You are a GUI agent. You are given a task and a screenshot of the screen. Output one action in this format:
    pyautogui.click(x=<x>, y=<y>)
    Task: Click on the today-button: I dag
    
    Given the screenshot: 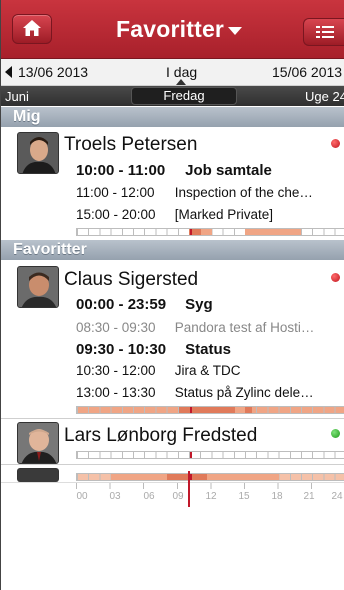 What is the action you would take?
    pyautogui.click(x=181, y=72)
    